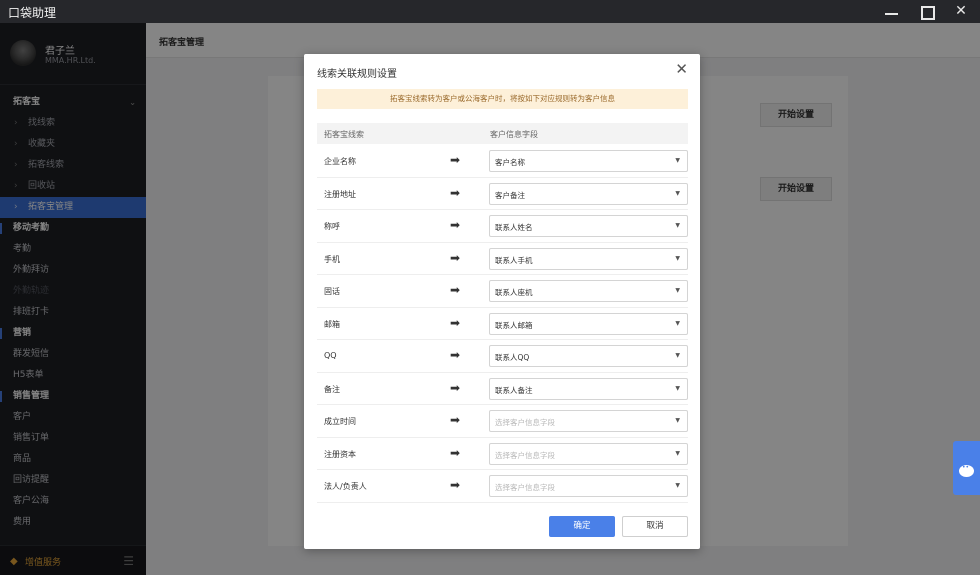 Image resolution: width=980 pixels, height=575 pixels. Describe the element at coordinates (588, 356) in the screenshot. I see `field-select: 联系人QQ ▼` at that location.